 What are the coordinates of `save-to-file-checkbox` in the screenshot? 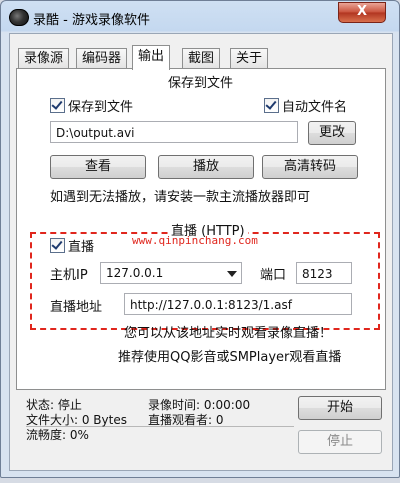 It's located at (57, 105).